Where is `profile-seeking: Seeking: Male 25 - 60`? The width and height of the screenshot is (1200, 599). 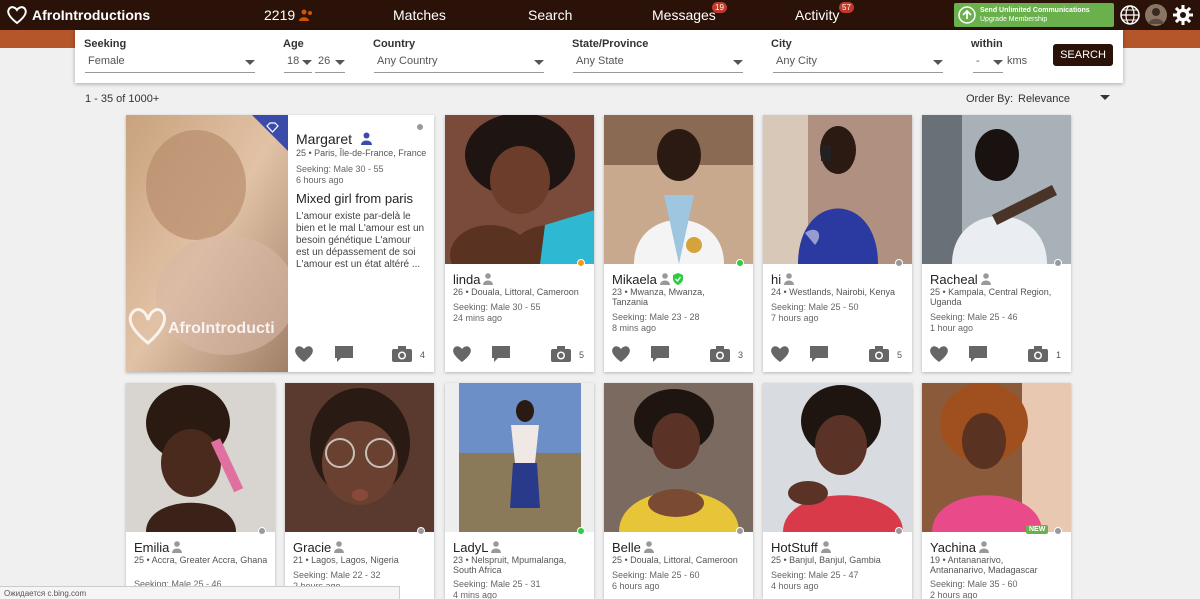 profile-seeking: Seeking: Male 25 - 60 is located at coordinates (656, 575).